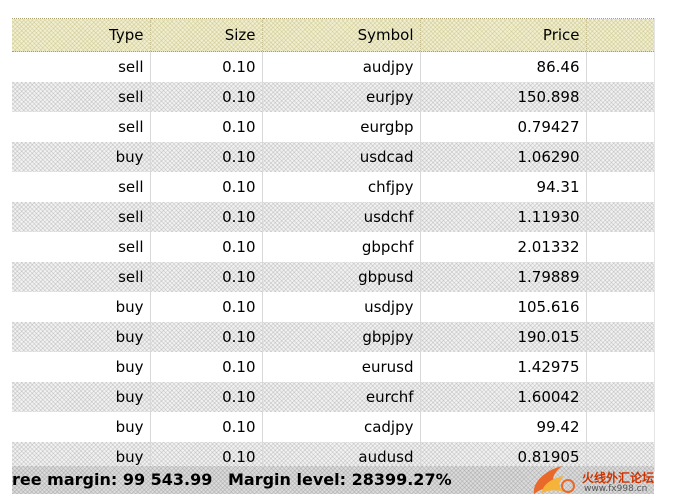  I want to click on table-row: buy 0.10 usdcad 1.06290, so click(333, 157).